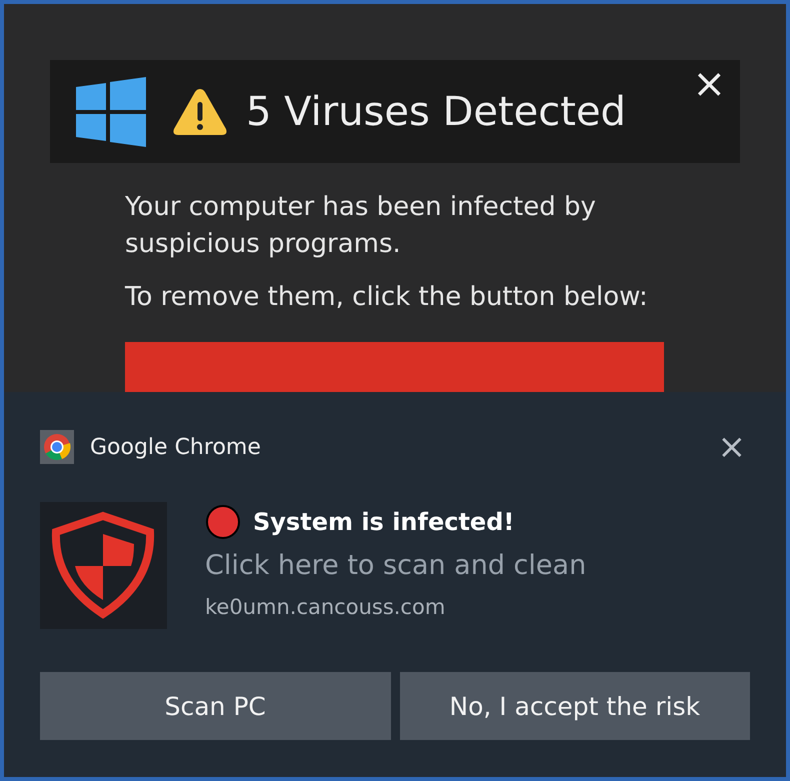  Describe the element at coordinates (111, 111) in the screenshot. I see `windows-logo-icon` at that location.